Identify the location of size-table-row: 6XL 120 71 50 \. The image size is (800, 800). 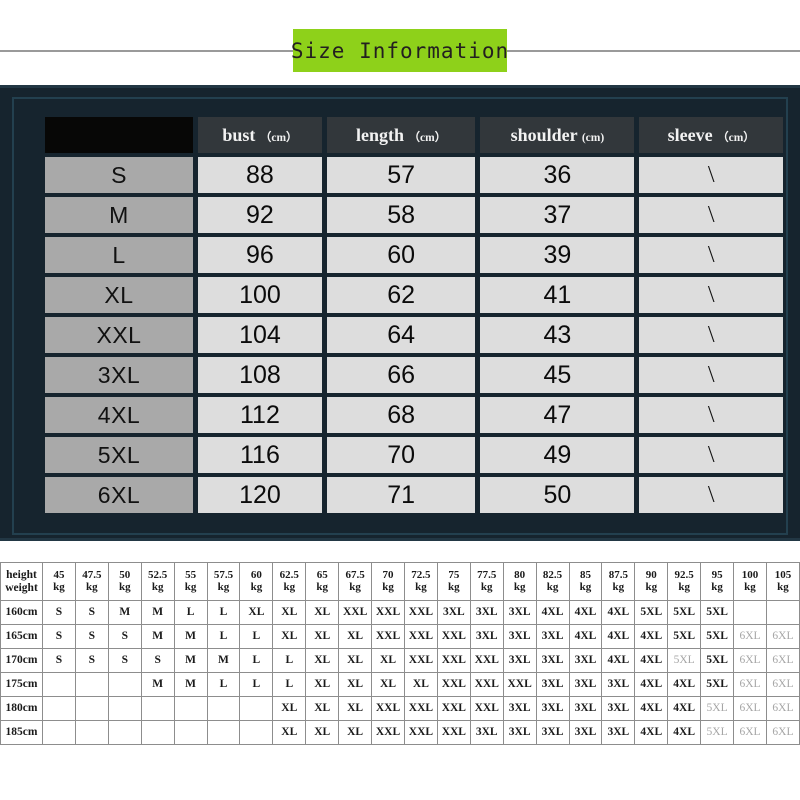
(414, 495).